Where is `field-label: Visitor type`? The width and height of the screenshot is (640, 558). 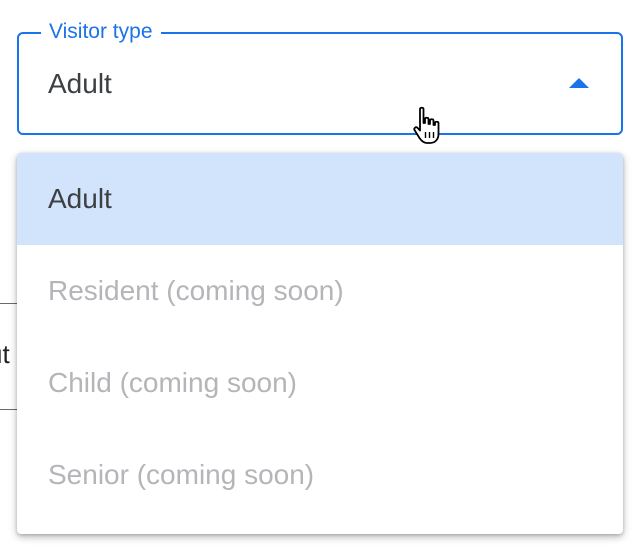
field-label: Visitor type is located at coordinates (101, 32).